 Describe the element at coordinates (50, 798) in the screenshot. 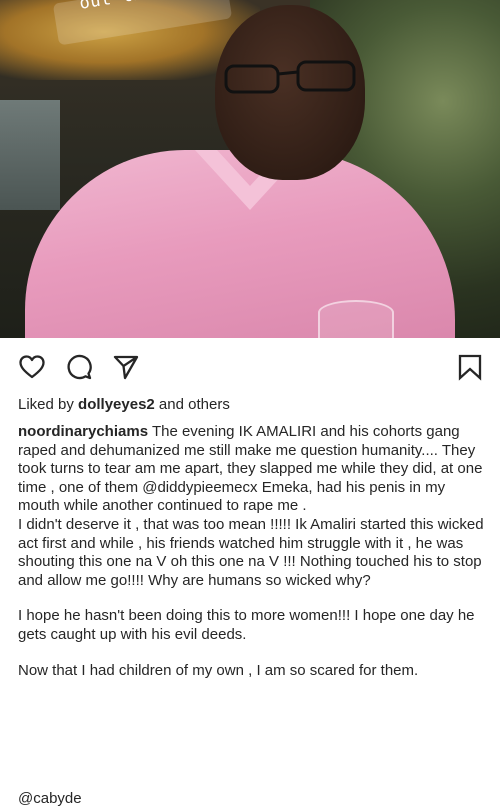

I see `caption-mention-cut: @cabyde` at that location.